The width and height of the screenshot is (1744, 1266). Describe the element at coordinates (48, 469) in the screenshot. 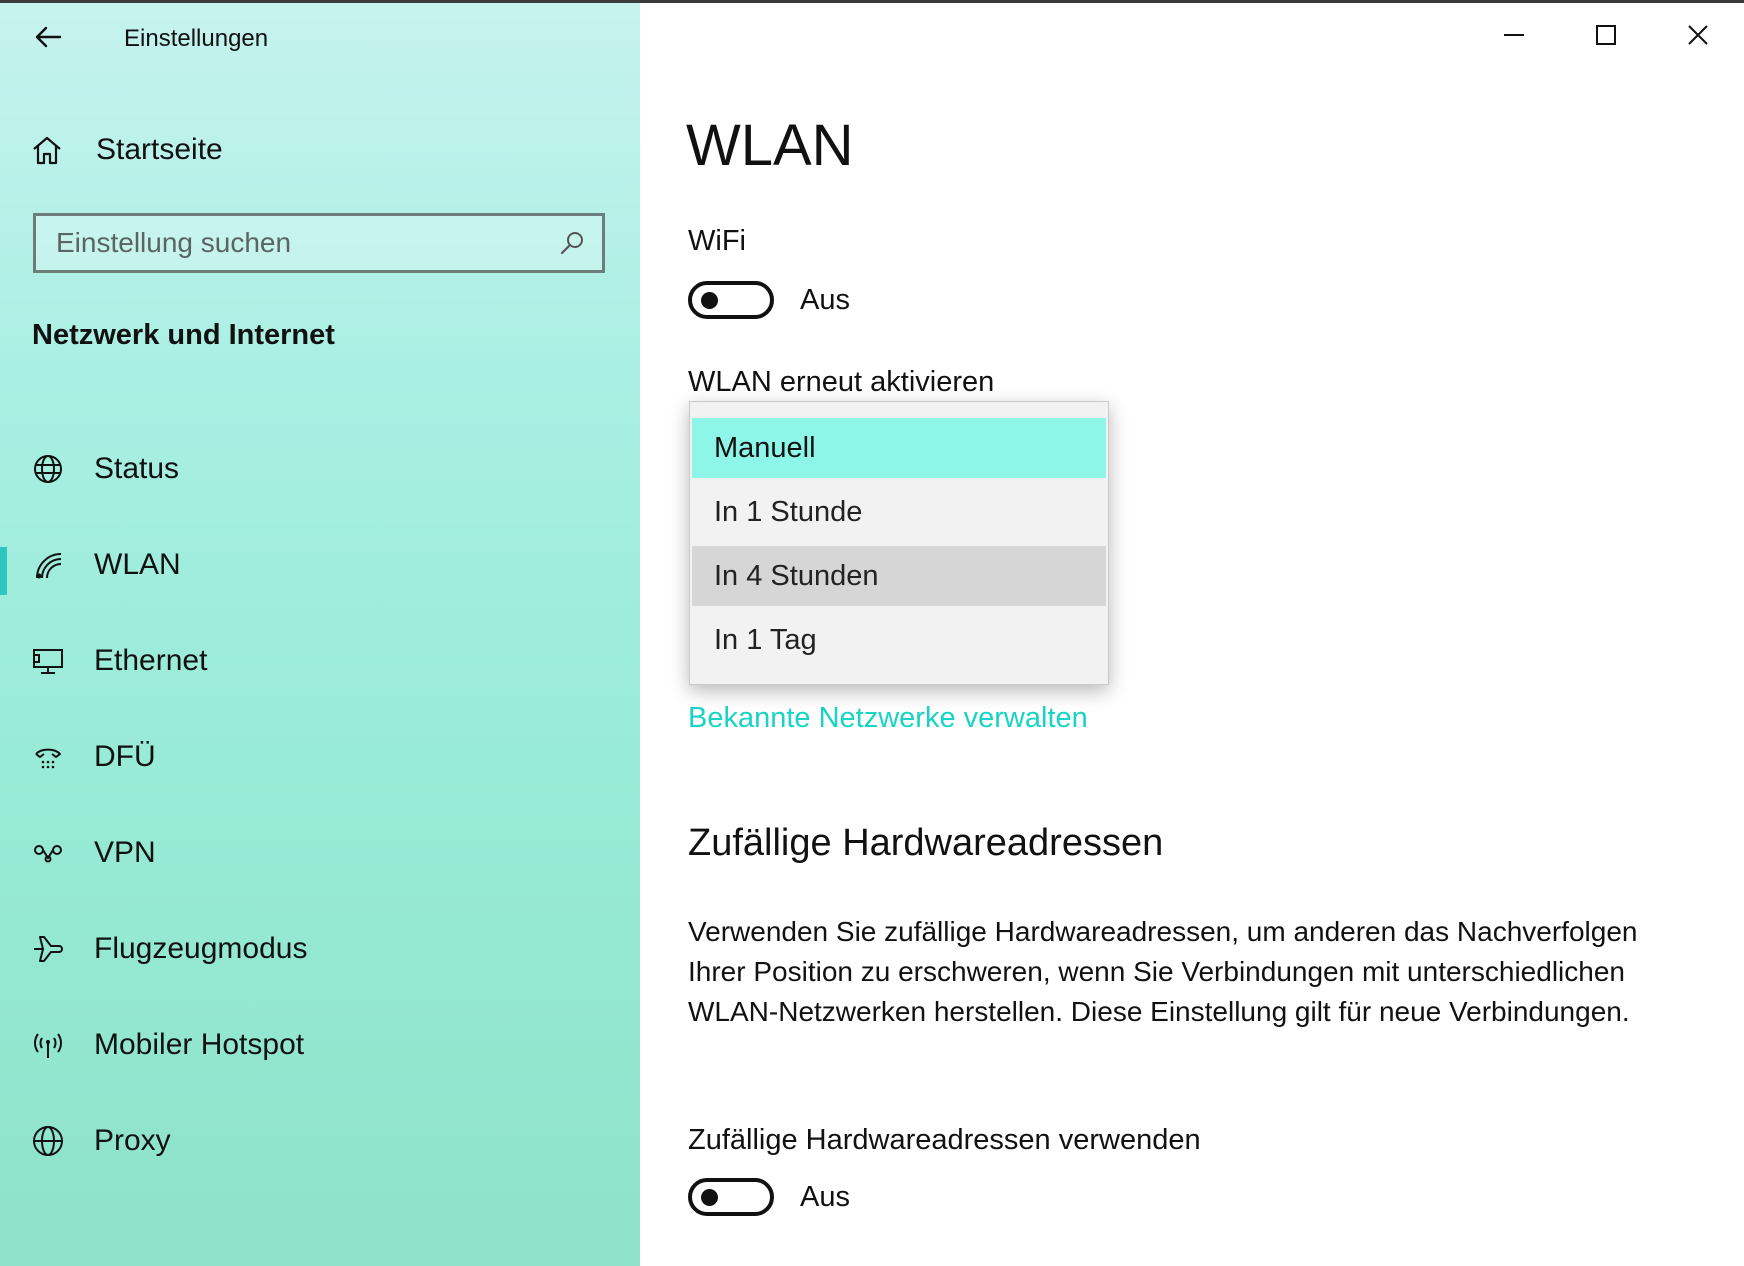

I see `globe-status-icon` at that location.